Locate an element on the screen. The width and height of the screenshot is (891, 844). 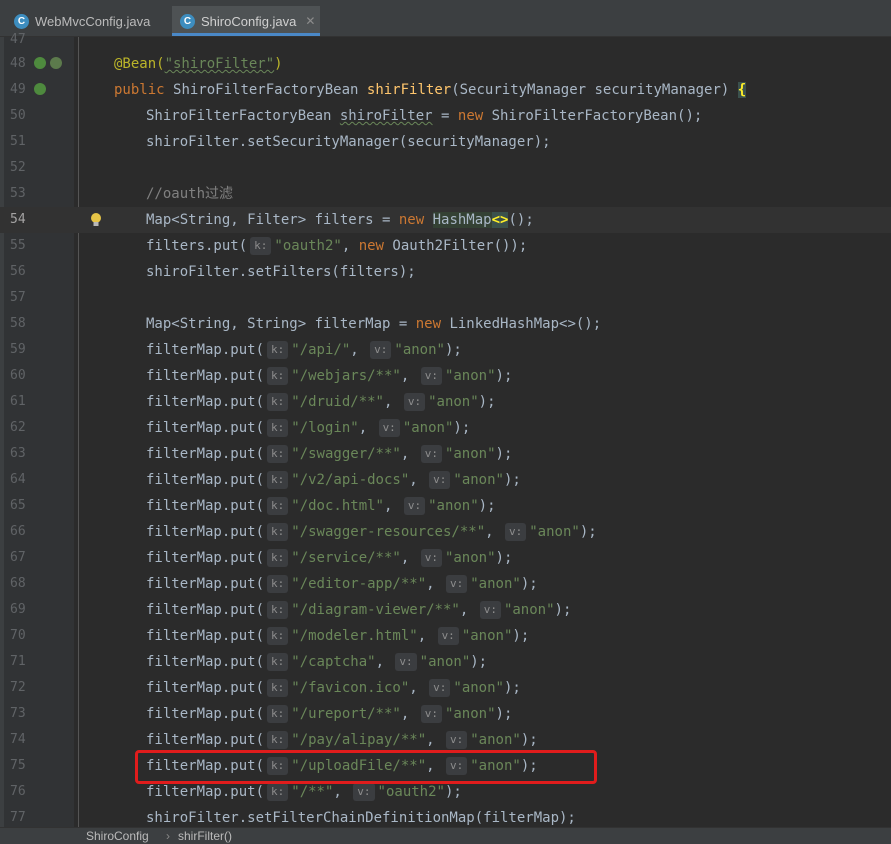
bean-method-icon is located at coordinates (40, 89).